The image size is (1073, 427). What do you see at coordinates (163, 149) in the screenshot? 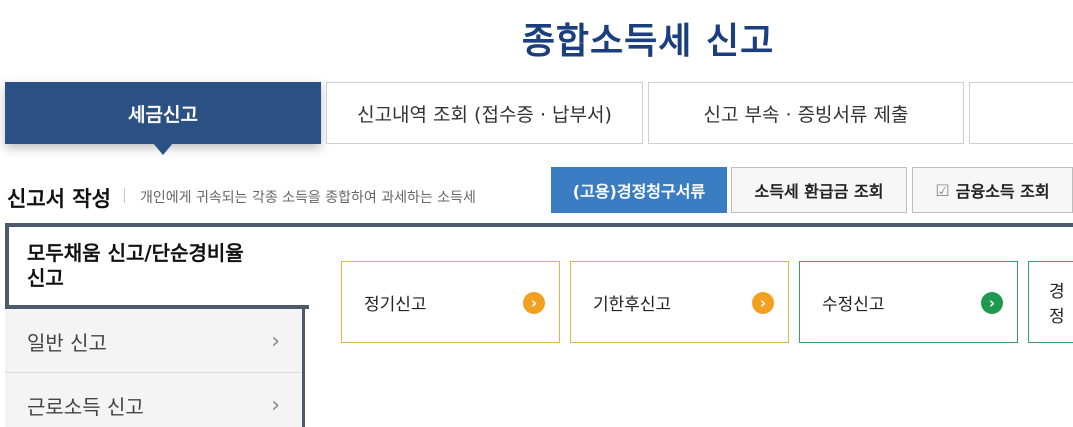
I see `active-tab-caret` at bounding box center [163, 149].